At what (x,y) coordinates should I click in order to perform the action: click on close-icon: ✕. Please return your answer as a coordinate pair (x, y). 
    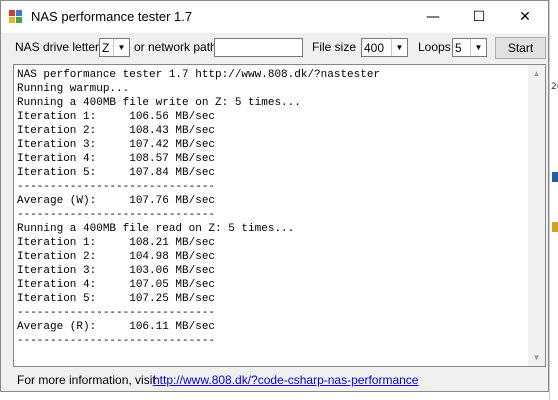
    Looking at the image, I should click on (525, 17).